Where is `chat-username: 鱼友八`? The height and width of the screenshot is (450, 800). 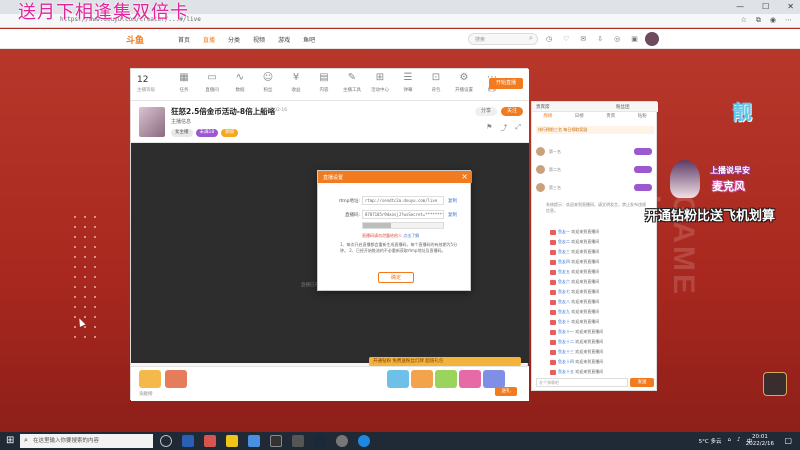
chat-username: 鱼友八 is located at coordinates (564, 301).